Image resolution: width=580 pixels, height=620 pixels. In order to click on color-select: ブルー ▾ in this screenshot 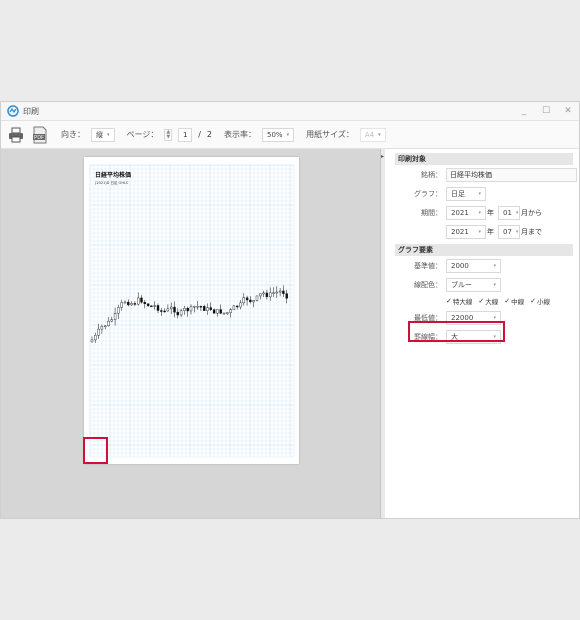, I will do `click(473, 284)`.